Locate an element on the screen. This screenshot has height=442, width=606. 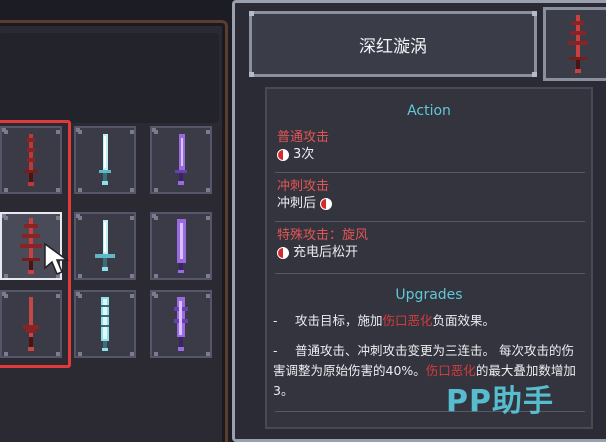
action-entry-desc: 3次 is located at coordinates (304, 154).